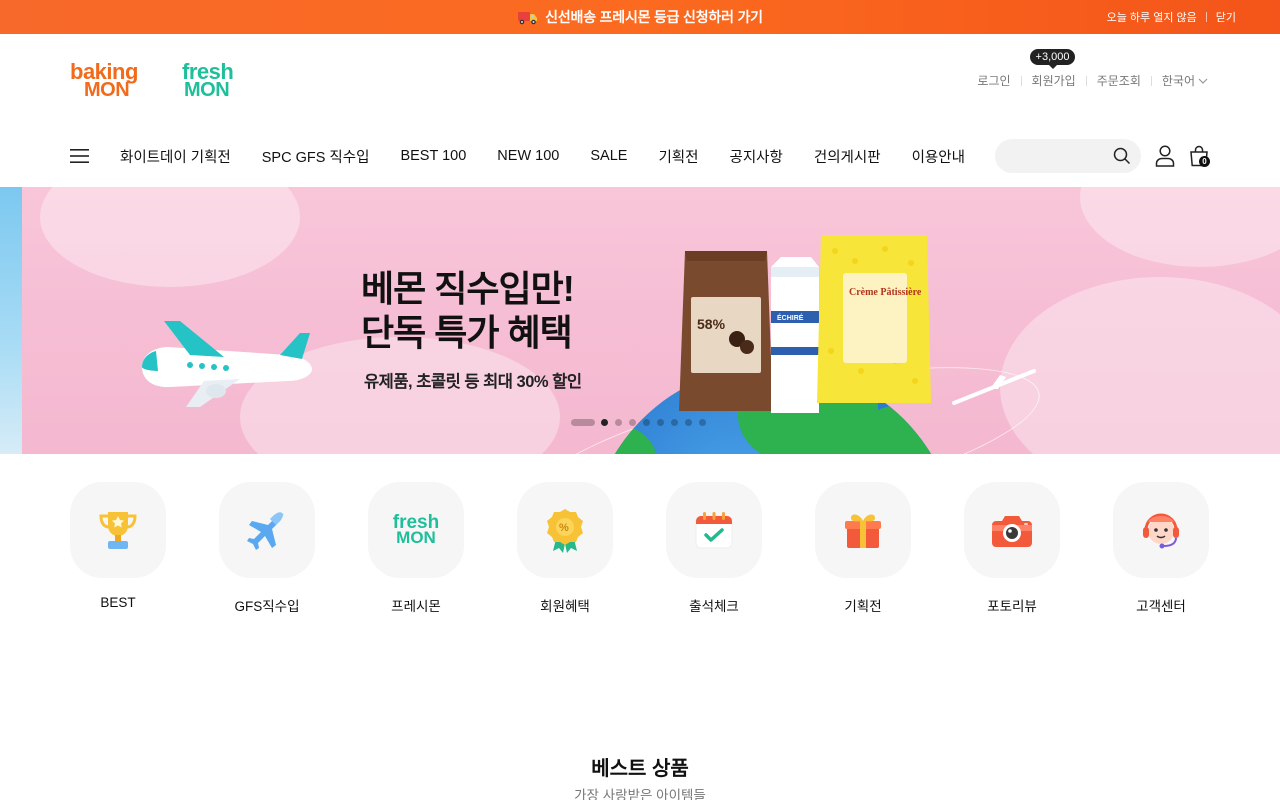  What do you see at coordinates (847, 156) in the screenshot?
I see `nav-item-suggestions: 건의게시판` at bounding box center [847, 156].